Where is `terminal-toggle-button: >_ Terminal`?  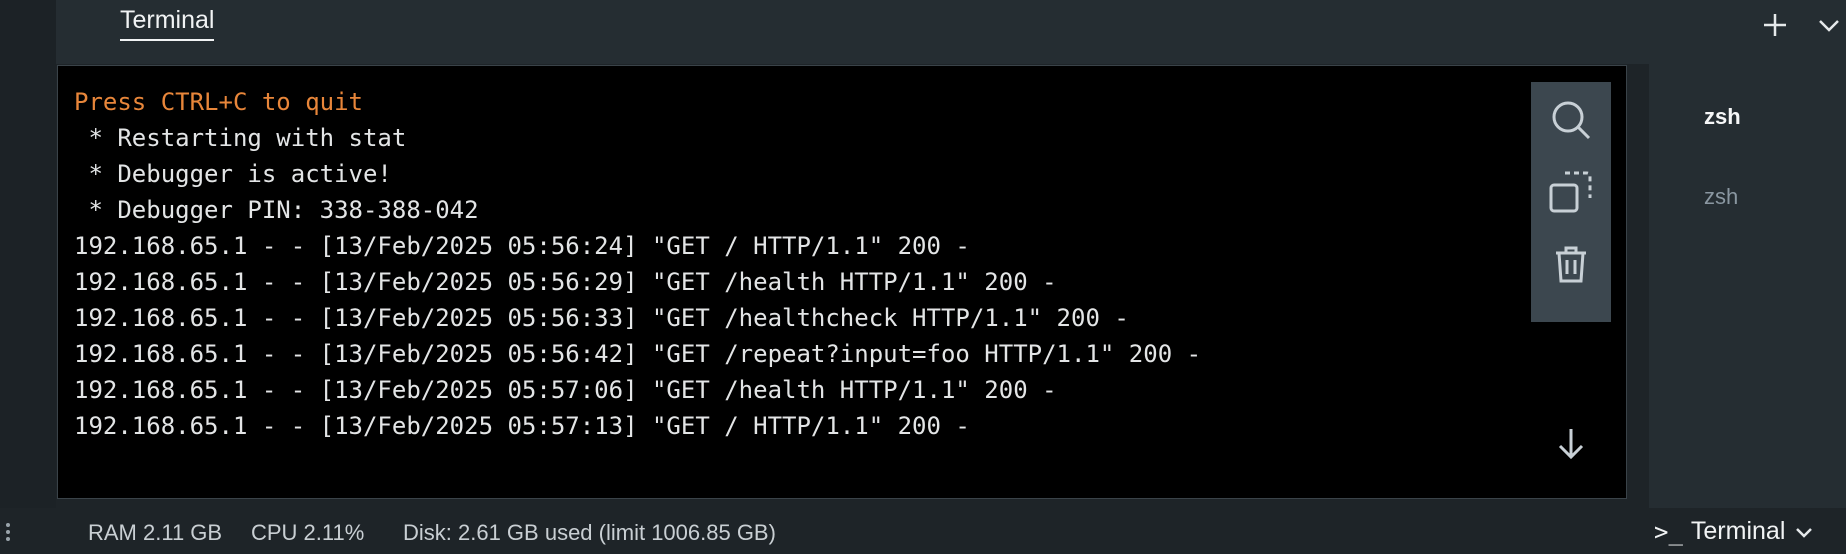 terminal-toggle-button: >_ Terminal is located at coordinates (1734, 531).